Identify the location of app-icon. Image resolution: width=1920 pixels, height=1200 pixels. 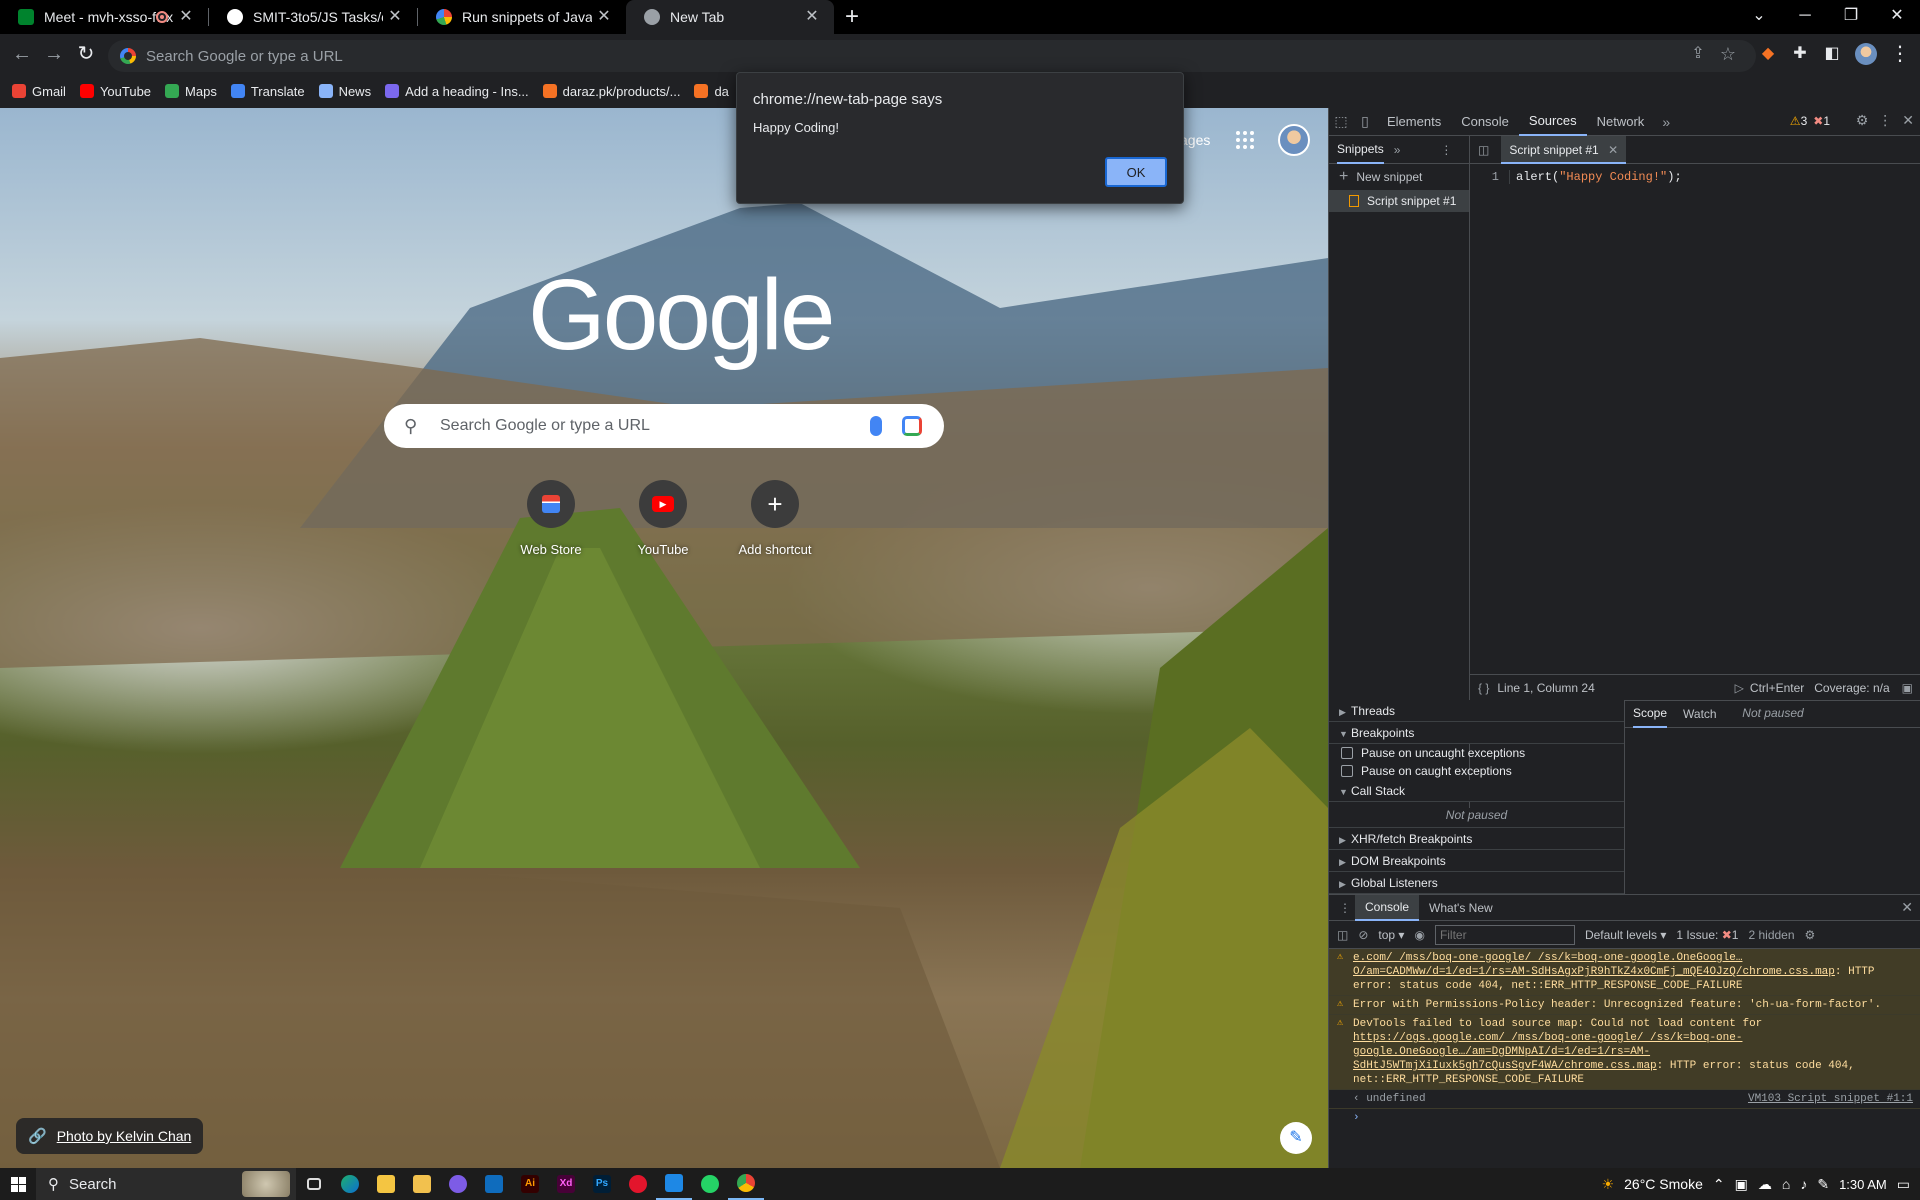
(458, 1184).